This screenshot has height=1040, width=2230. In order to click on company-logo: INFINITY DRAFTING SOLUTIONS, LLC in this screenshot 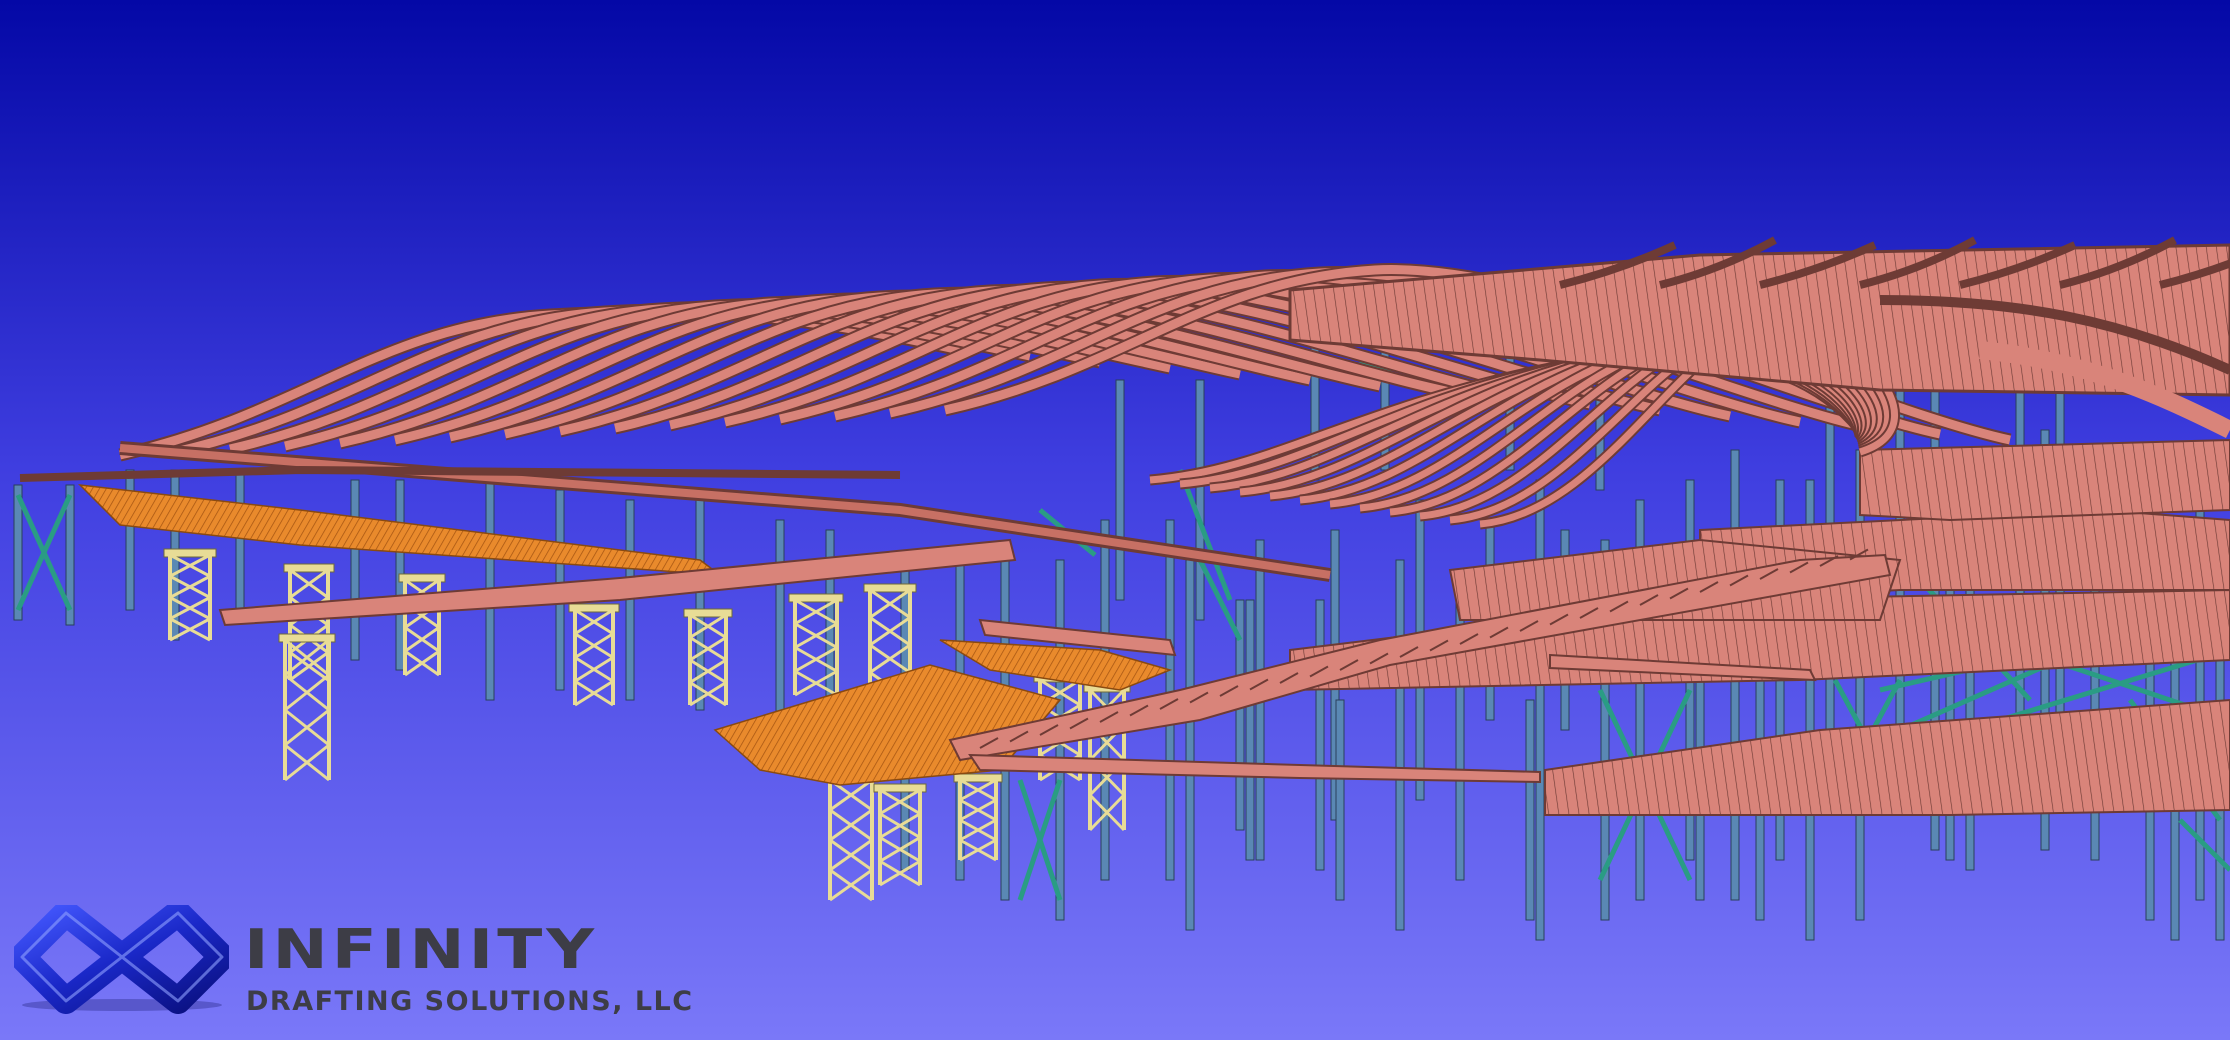, I will do `click(354, 965)`.